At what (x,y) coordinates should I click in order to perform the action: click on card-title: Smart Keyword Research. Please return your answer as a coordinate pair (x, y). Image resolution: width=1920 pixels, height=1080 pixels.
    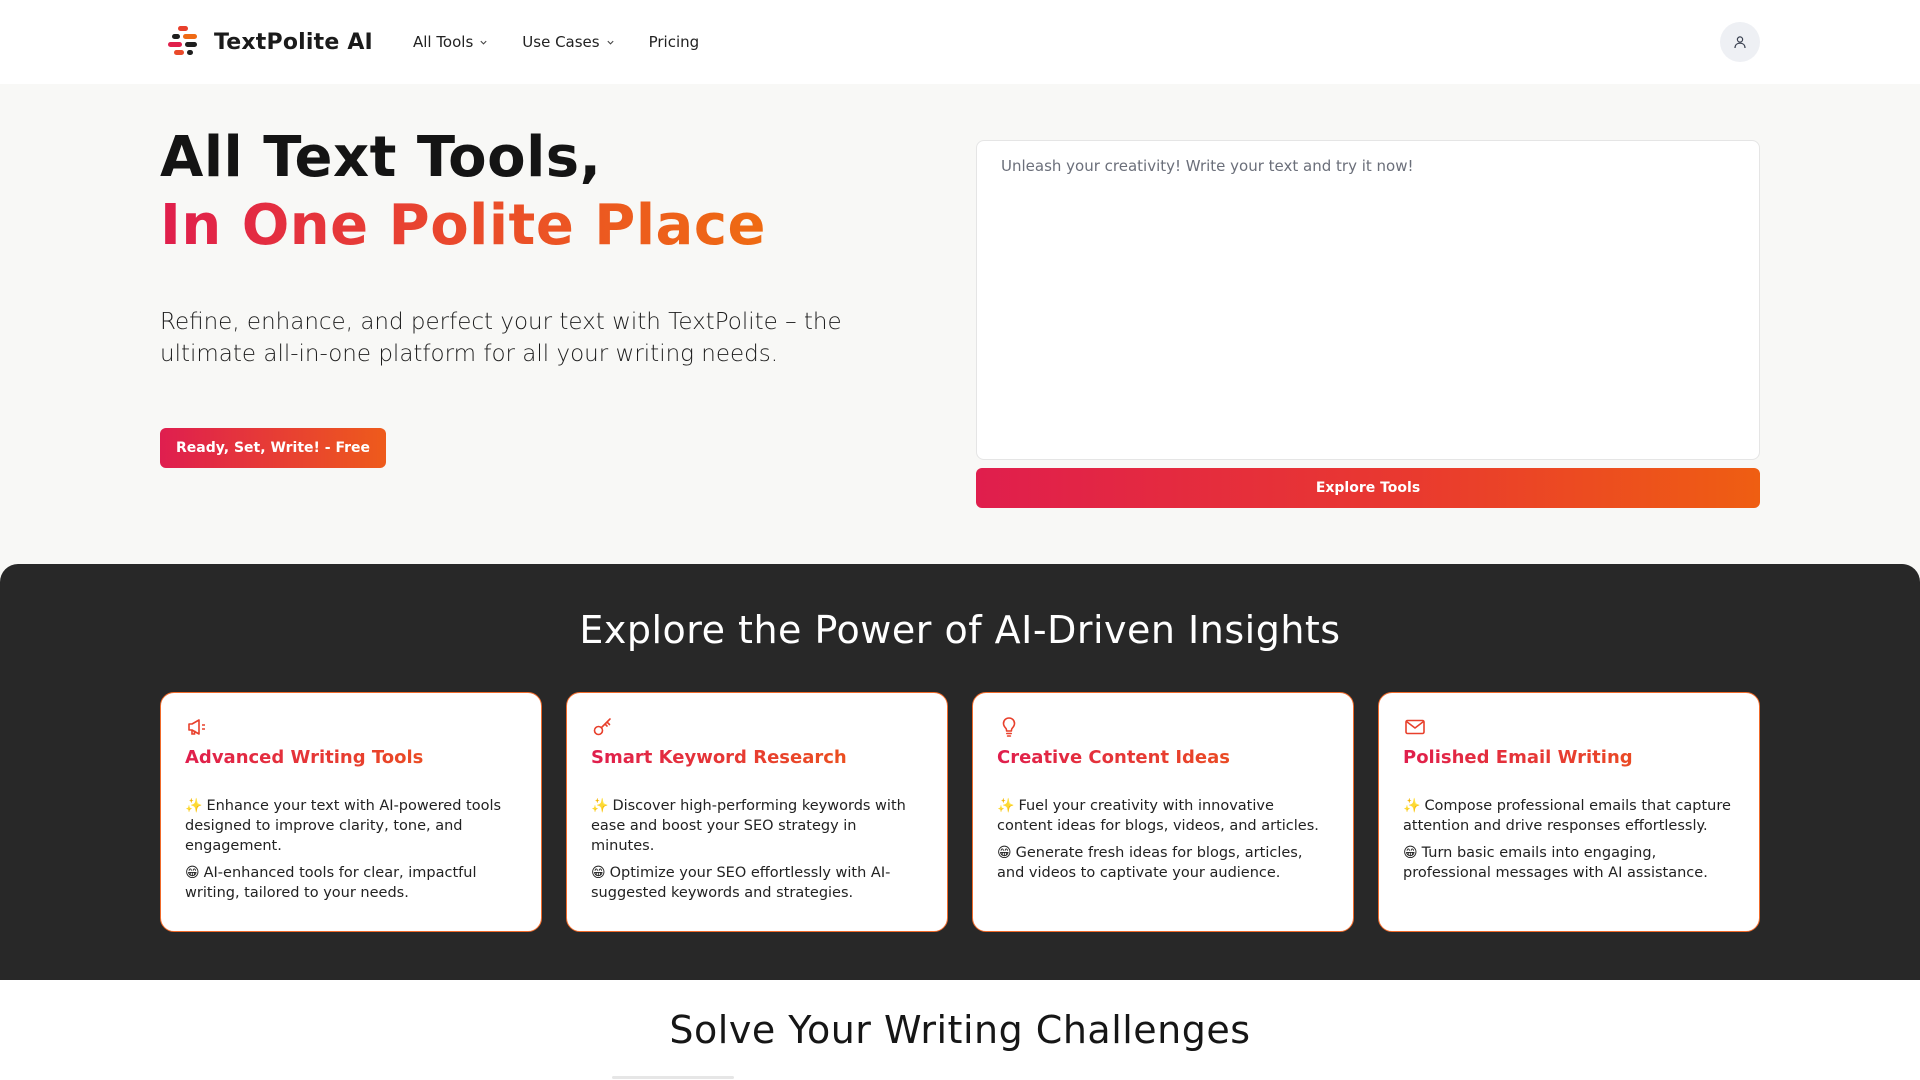
    Looking at the image, I should click on (757, 757).